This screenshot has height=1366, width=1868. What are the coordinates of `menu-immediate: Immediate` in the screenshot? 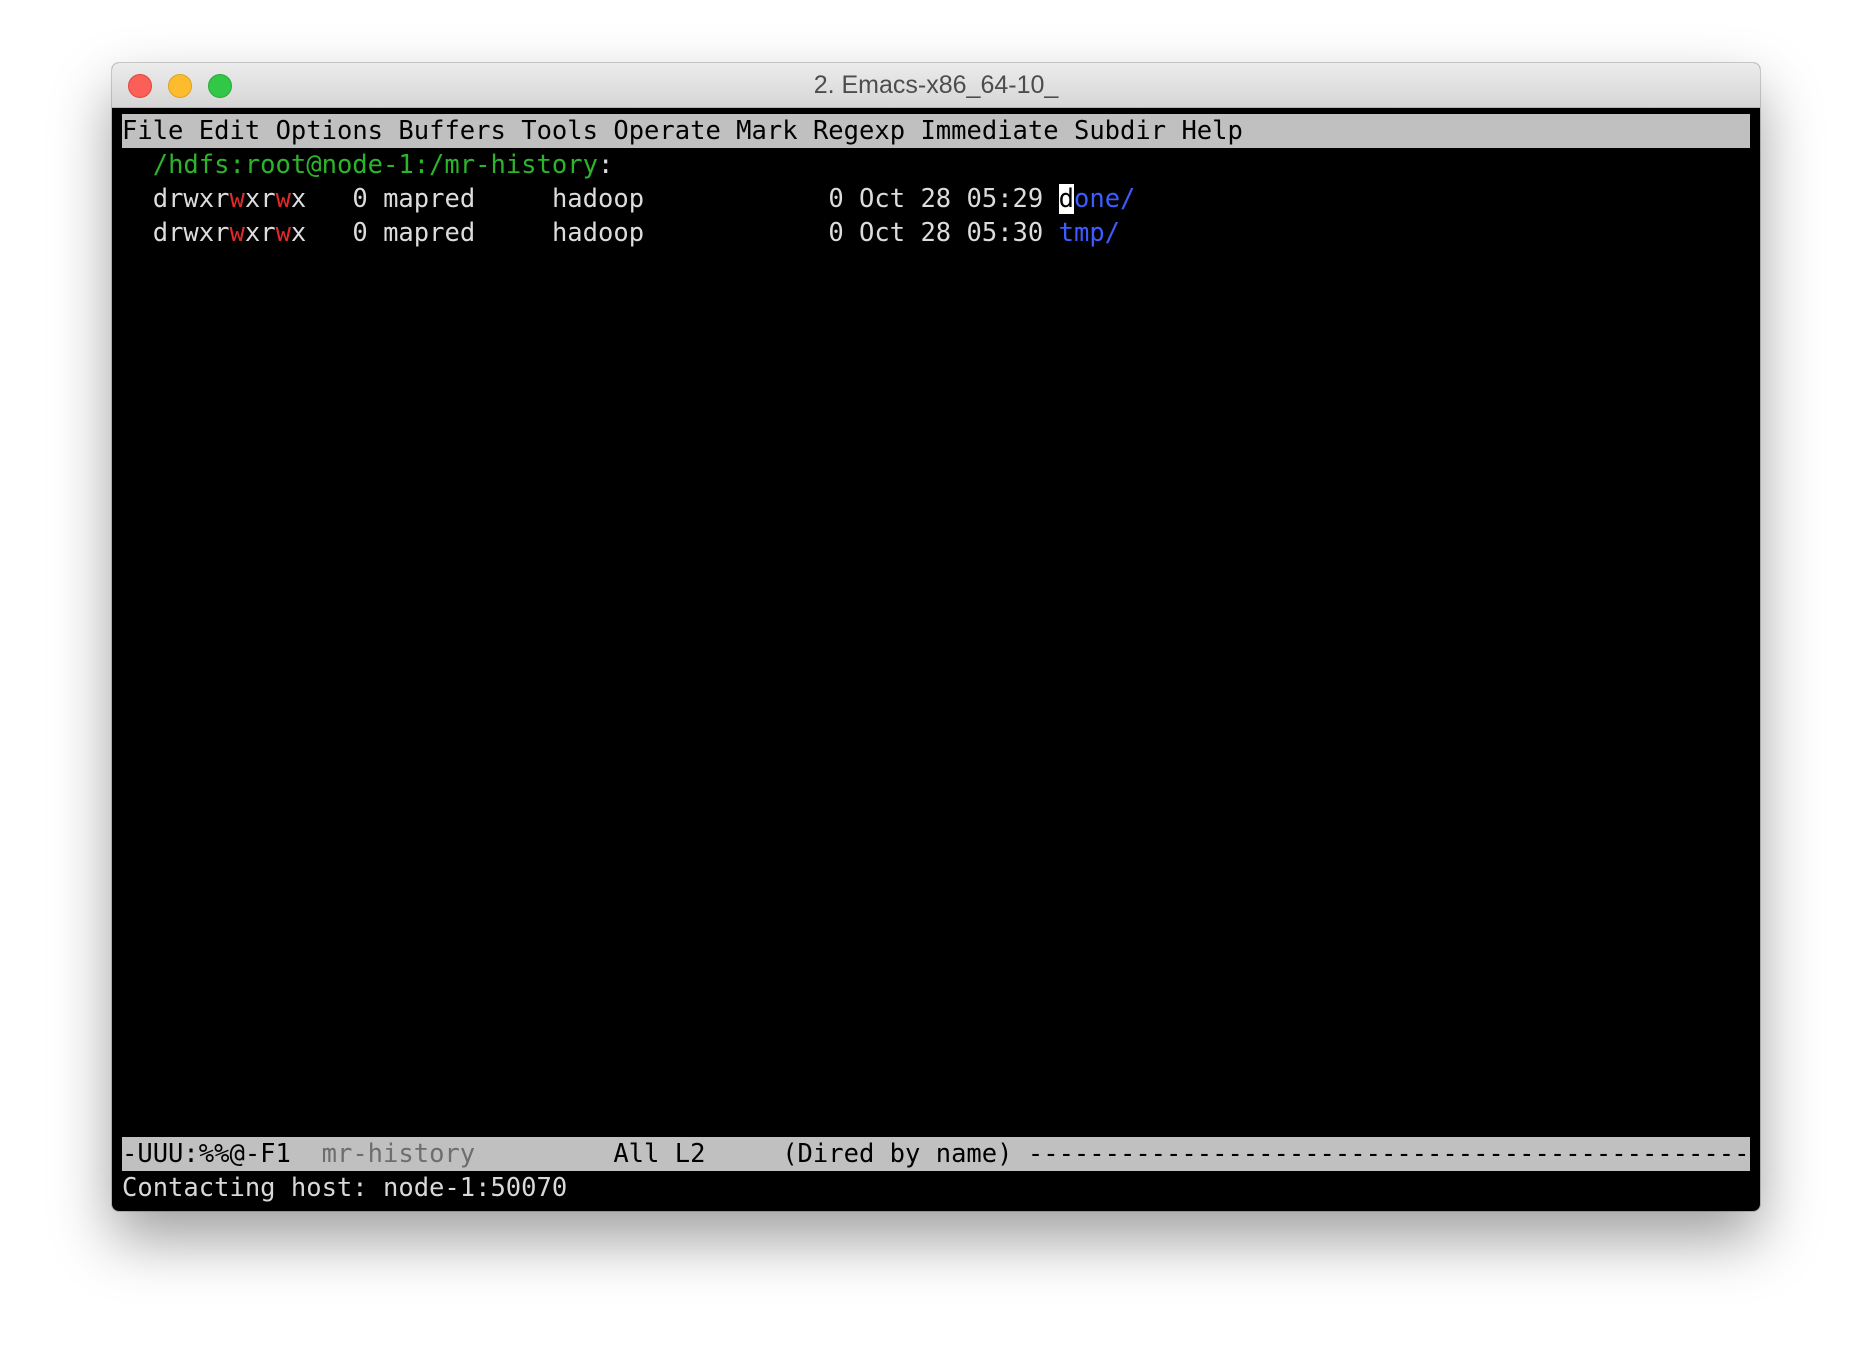 It's located at (989, 131).